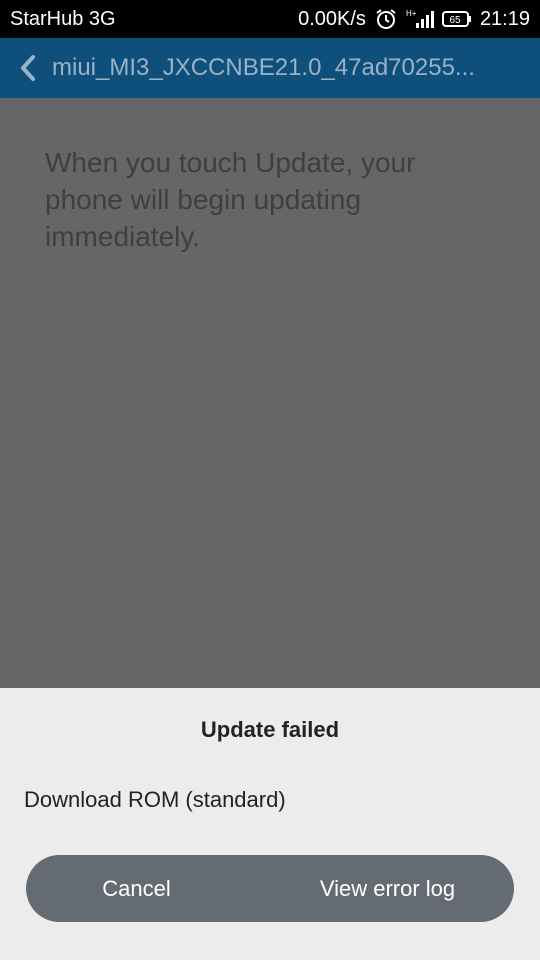 The height and width of the screenshot is (960, 540). Describe the element at coordinates (63, 18) in the screenshot. I see `carrier-label: StarHub 3G` at that location.